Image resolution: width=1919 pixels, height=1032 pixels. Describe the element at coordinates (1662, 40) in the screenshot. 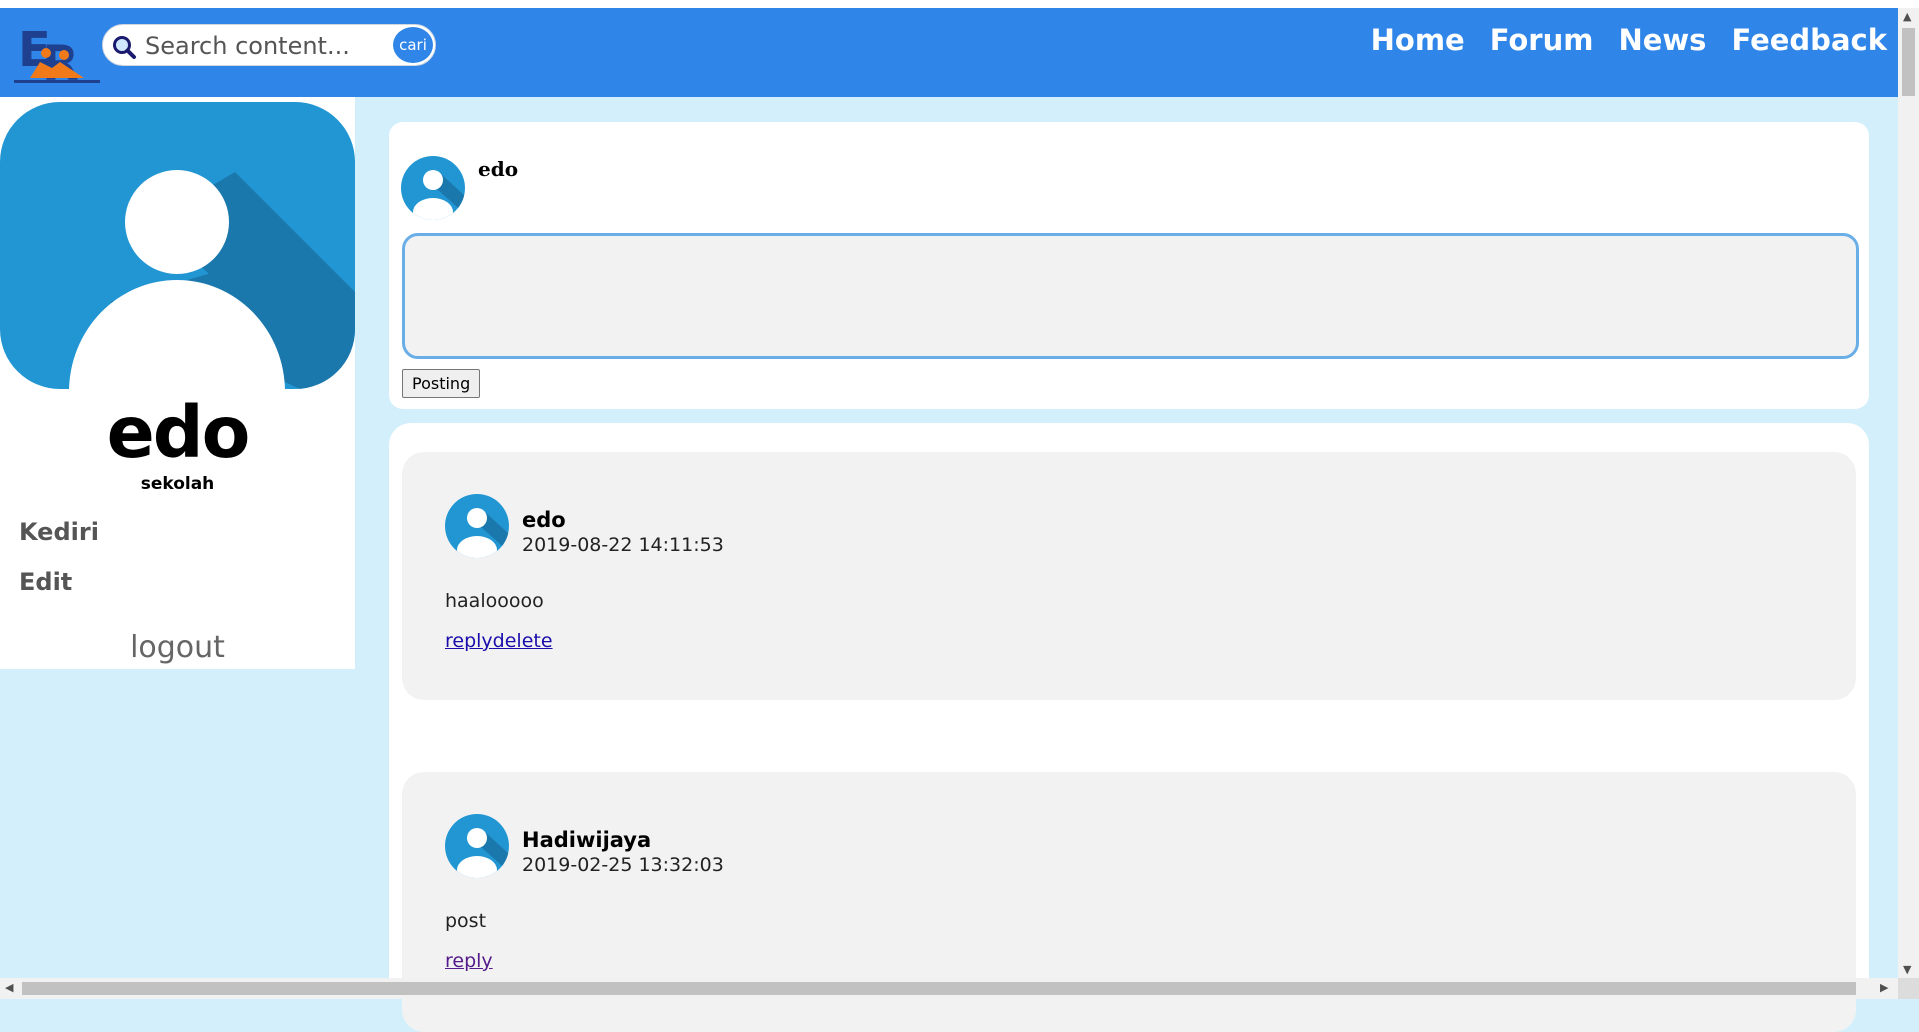

I see `nav-news-link: News` at that location.